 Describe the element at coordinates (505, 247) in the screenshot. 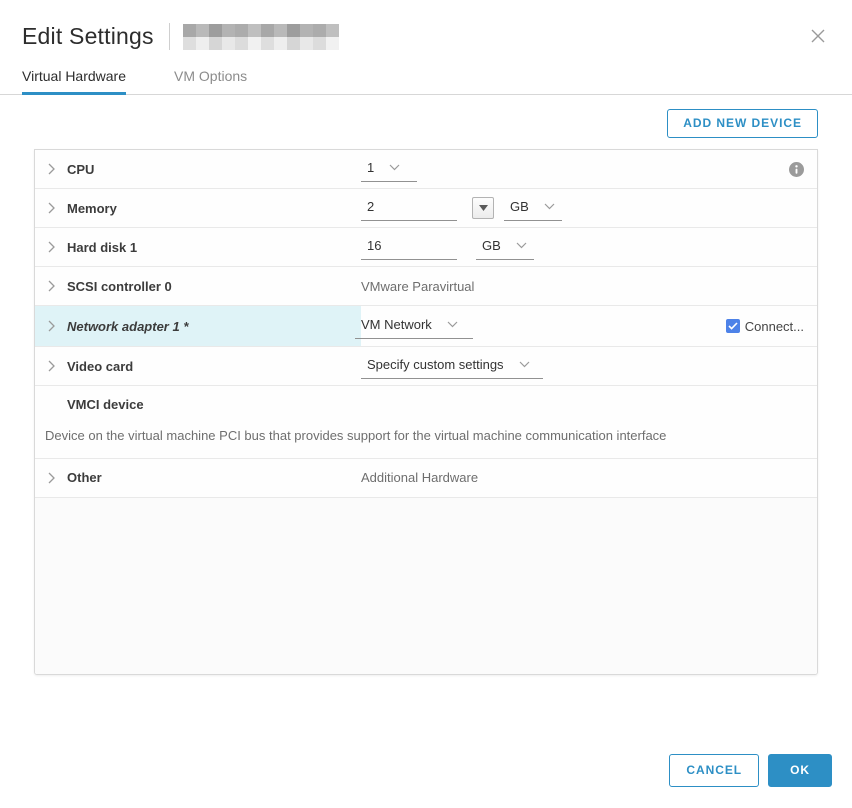

I see `hard-disk-unit-select: GB` at that location.